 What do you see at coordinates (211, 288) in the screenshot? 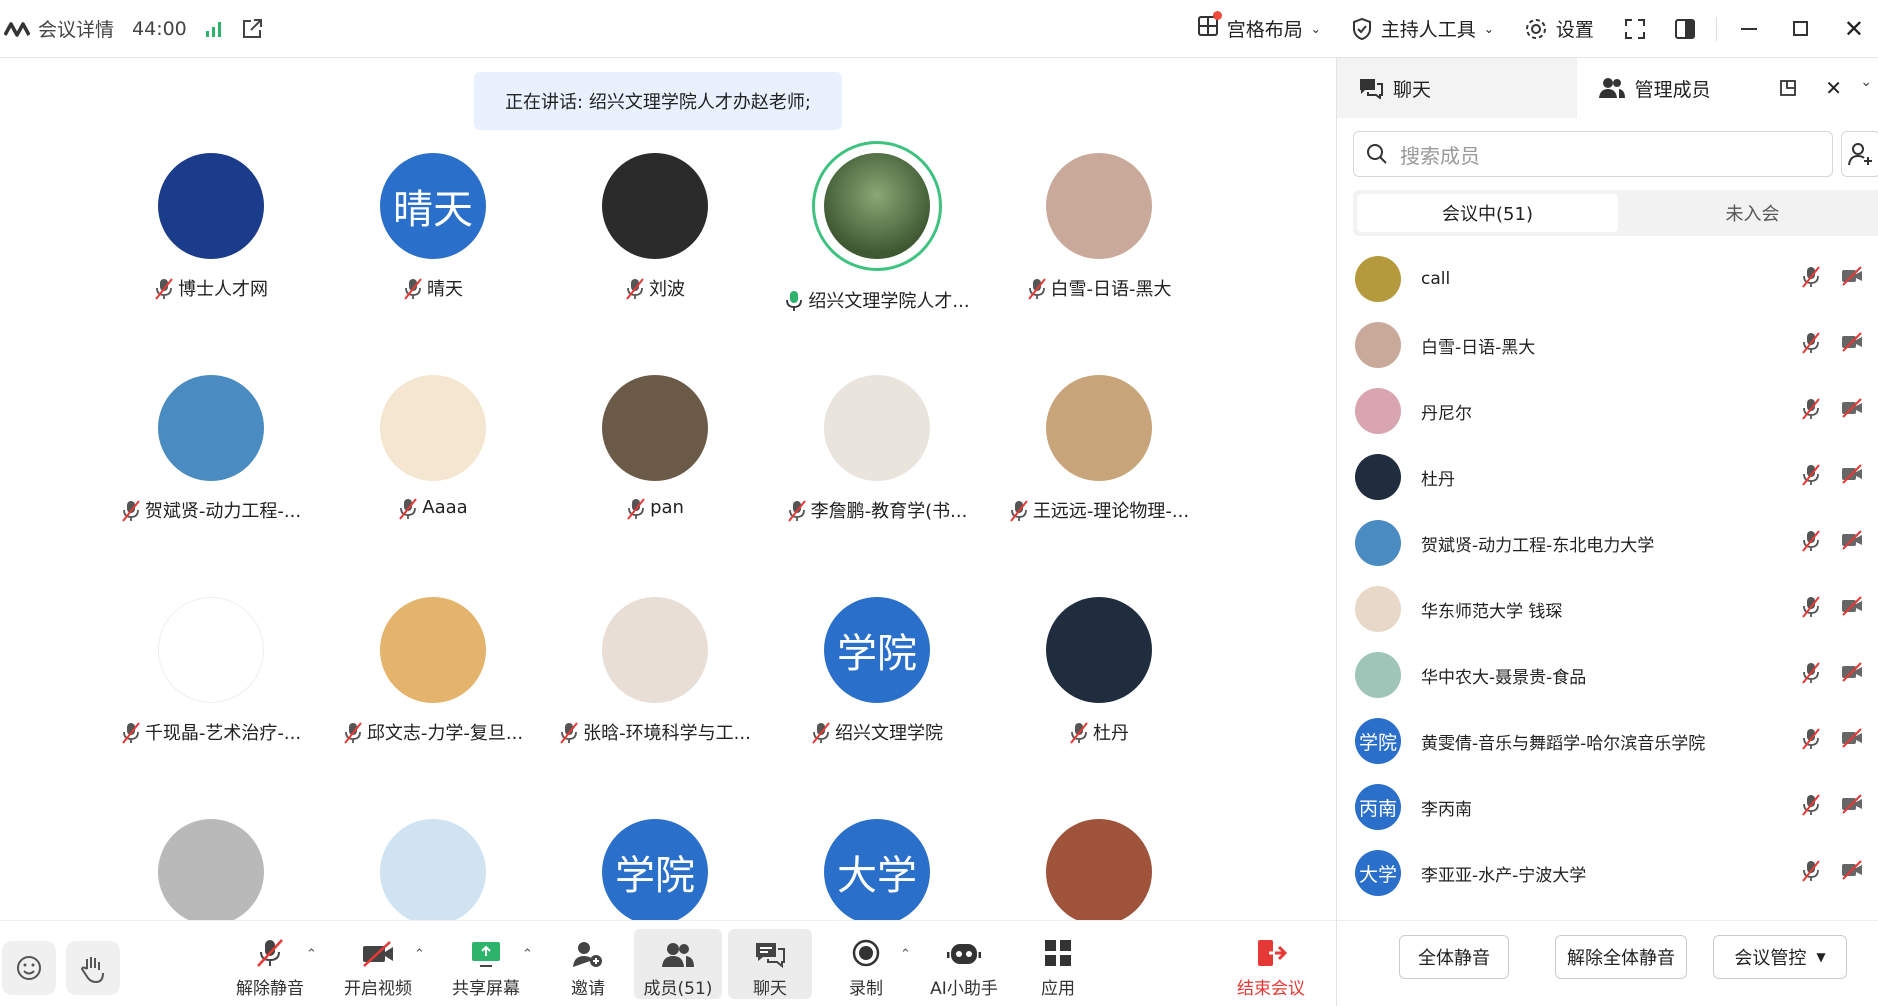
I see `participant-name-row: 博士人才网` at bounding box center [211, 288].